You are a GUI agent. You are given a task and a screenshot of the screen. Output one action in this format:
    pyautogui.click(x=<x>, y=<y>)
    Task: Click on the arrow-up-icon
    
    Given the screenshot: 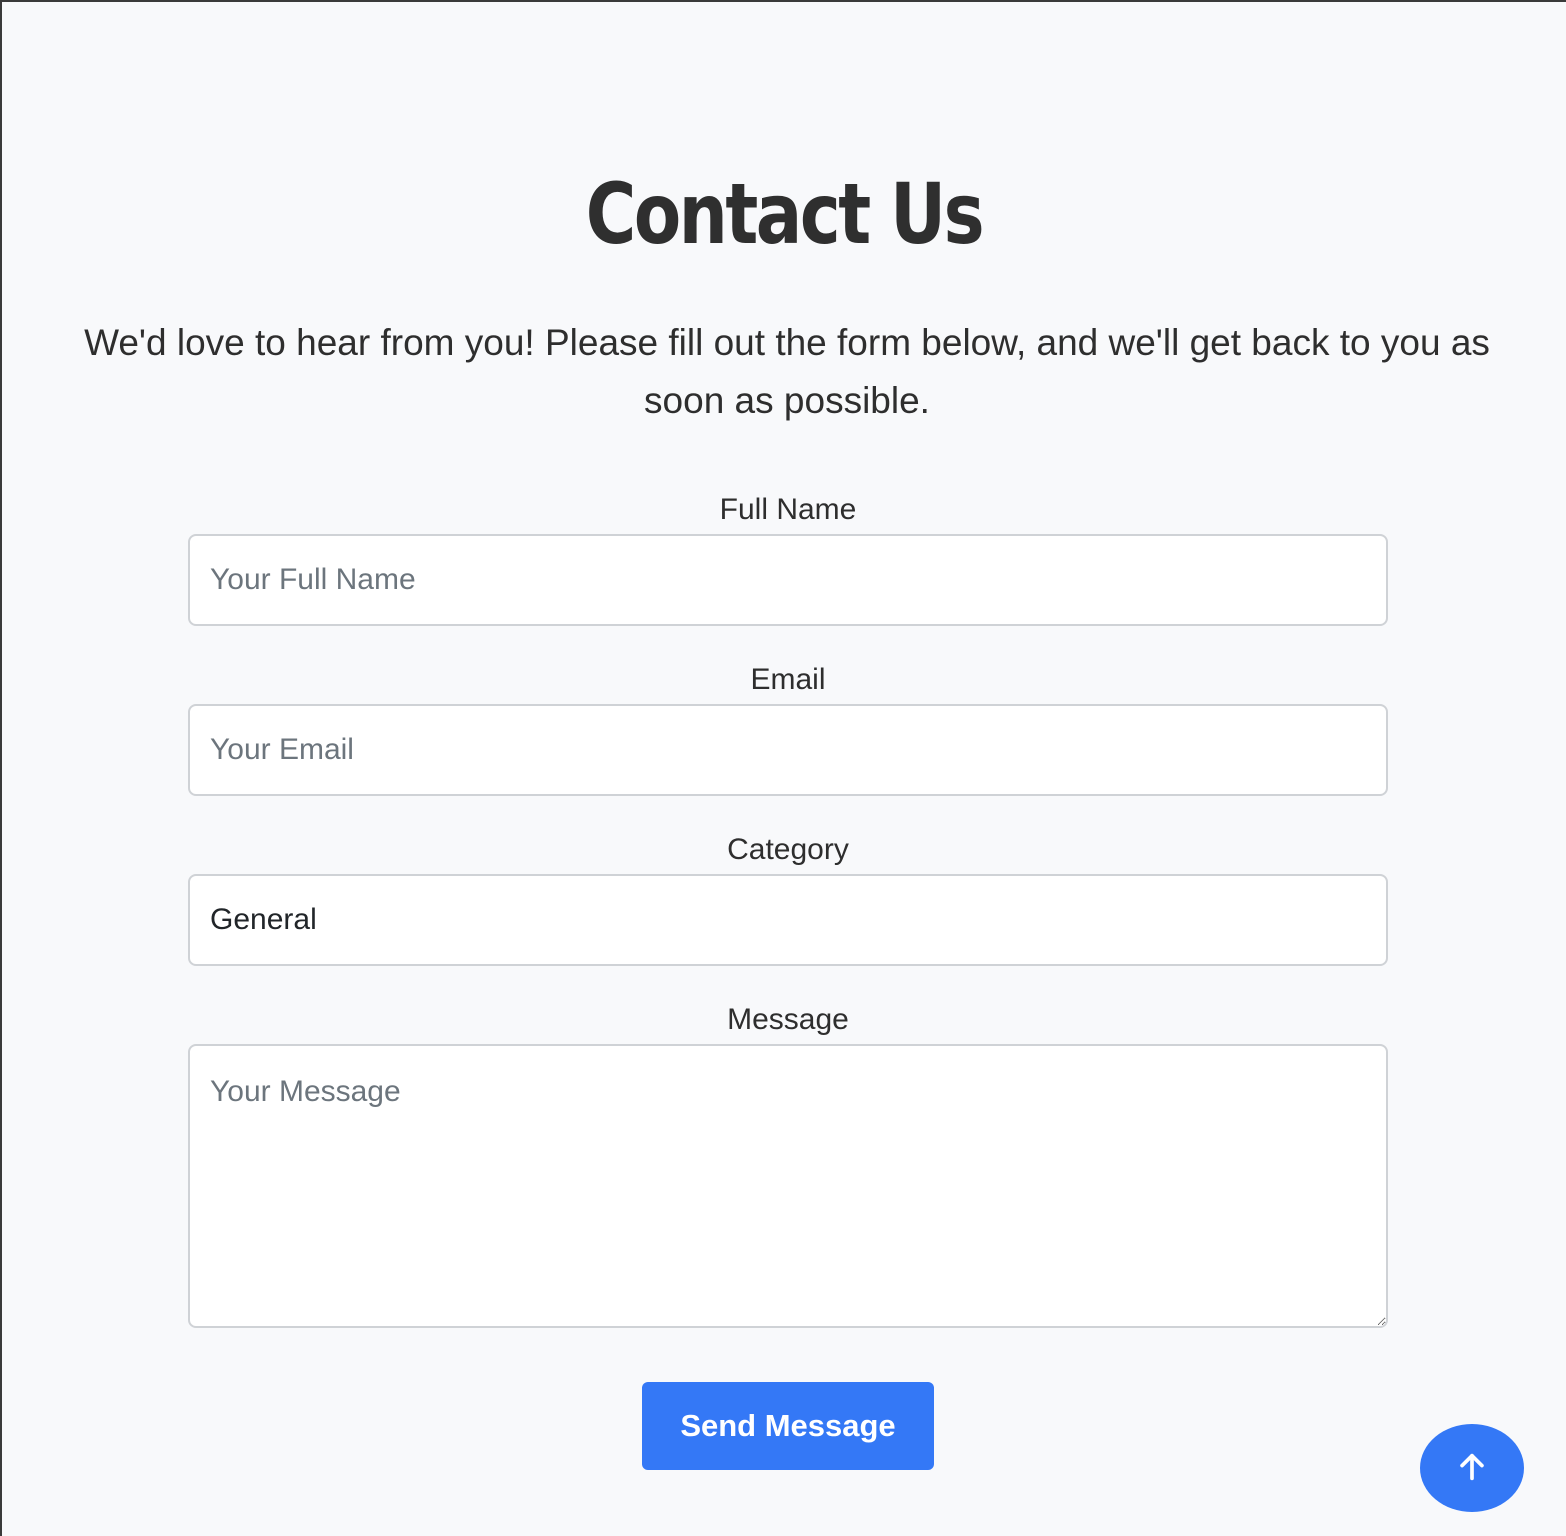 What is the action you would take?
    pyautogui.click(x=1472, y=1468)
    